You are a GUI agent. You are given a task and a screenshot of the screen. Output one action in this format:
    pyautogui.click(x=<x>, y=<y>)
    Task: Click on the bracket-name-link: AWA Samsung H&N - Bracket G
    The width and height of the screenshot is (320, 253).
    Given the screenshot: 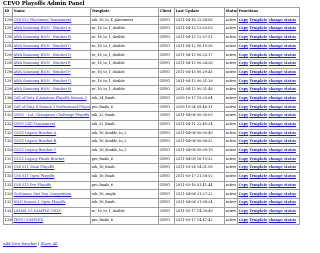 What is the action you would take?
    pyautogui.click(x=42, y=81)
    